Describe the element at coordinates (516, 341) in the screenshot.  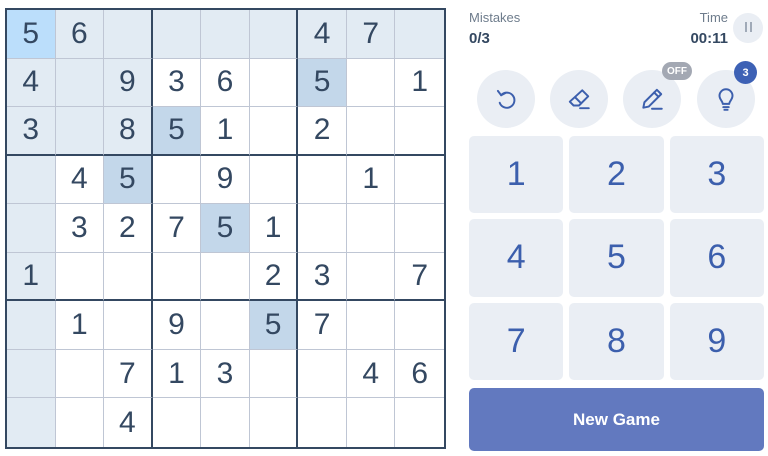
I see `number-button: 7` at that location.